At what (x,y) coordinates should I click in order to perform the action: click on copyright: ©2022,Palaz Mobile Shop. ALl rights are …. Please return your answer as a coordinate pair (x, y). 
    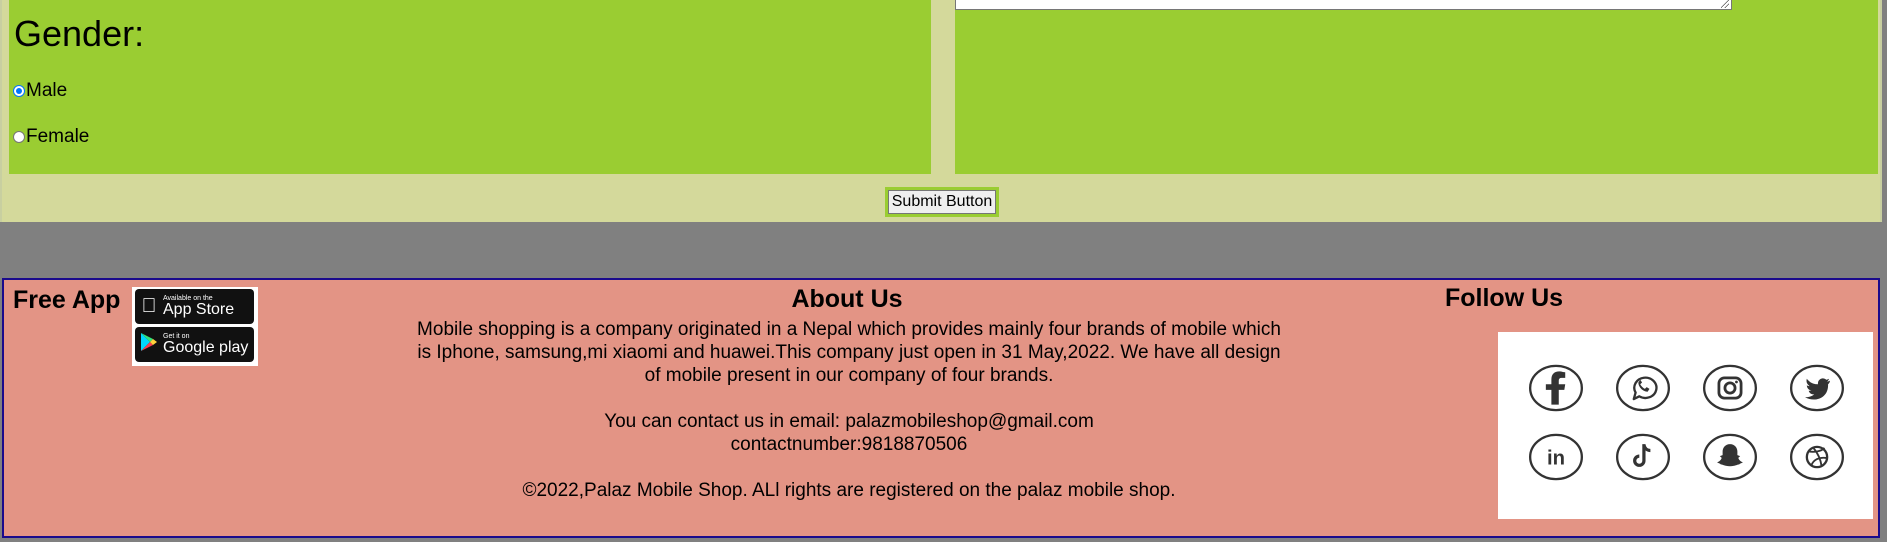
    Looking at the image, I should click on (849, 490).